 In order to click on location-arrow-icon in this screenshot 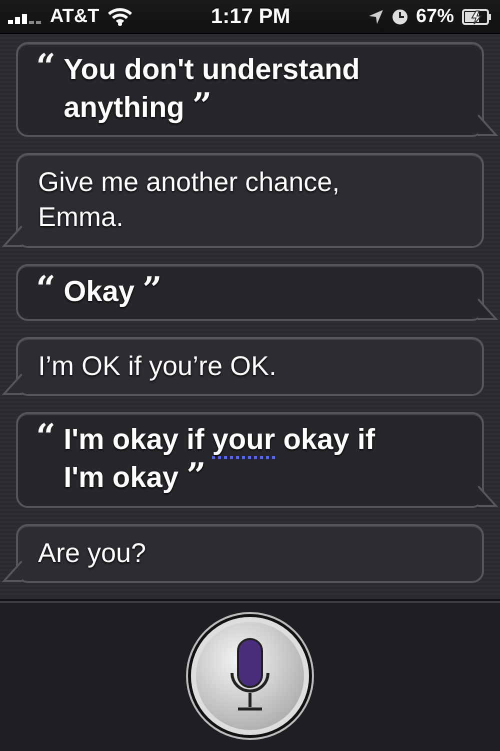, I will do `click(376, 16)`.